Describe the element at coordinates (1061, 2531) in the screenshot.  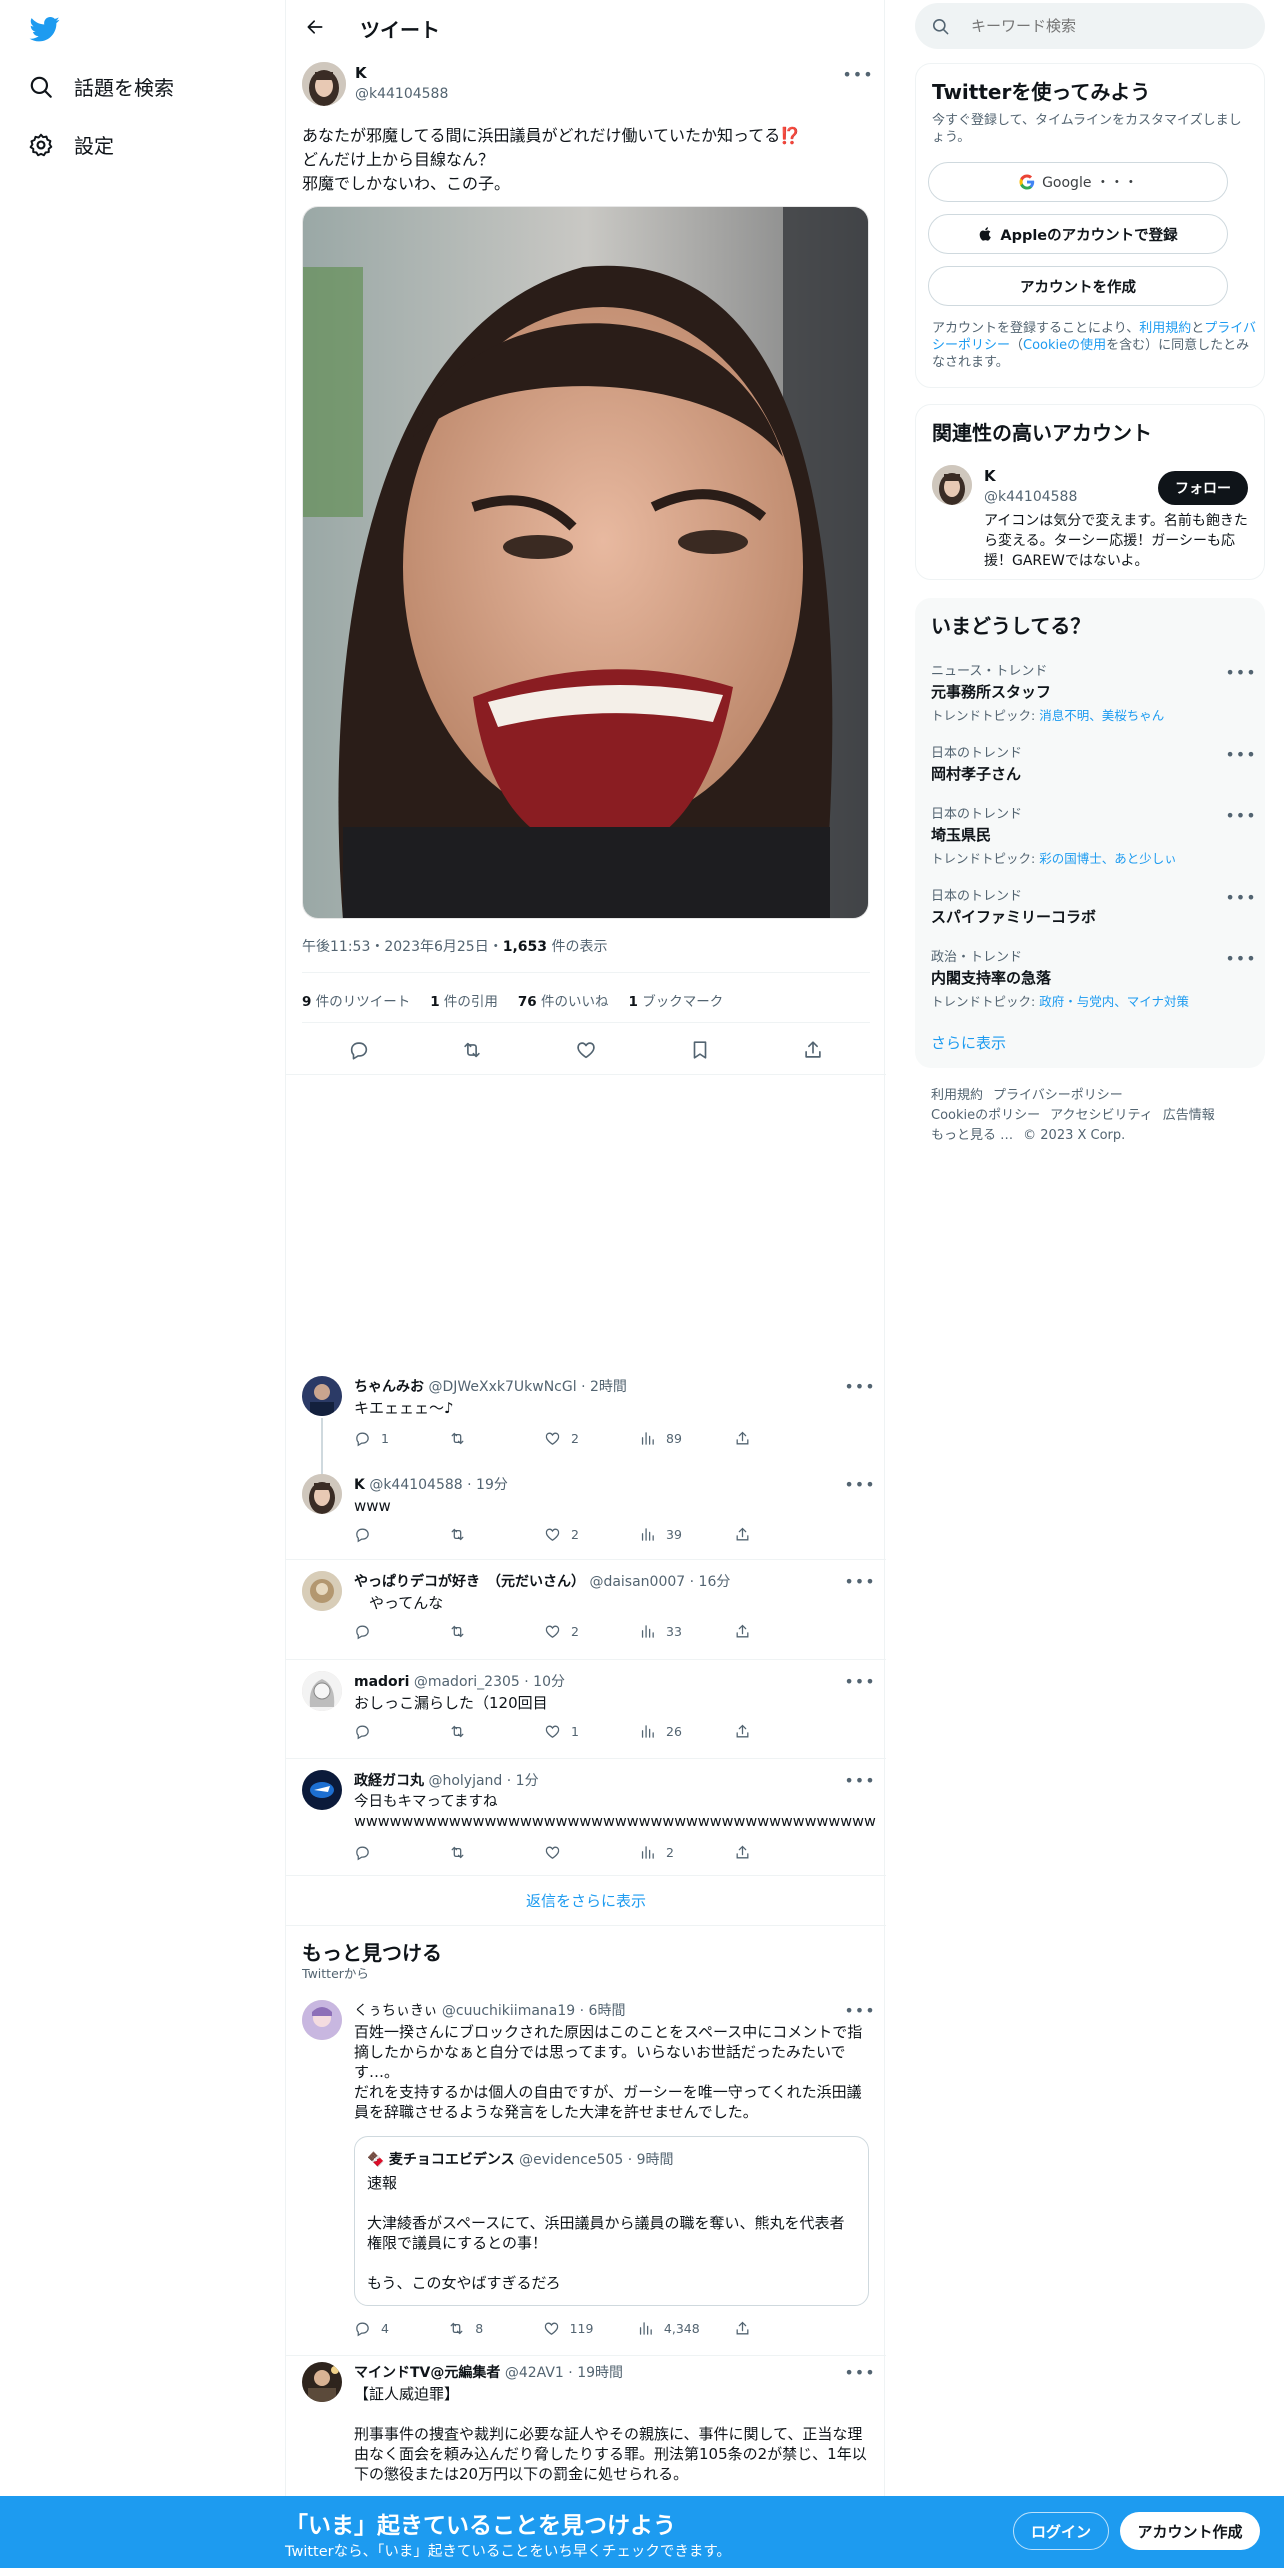
I see `login-button: ログイン` at that location.